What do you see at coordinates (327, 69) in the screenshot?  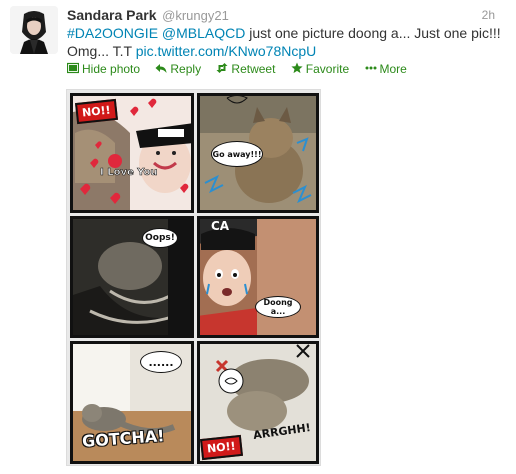 I see `favorite-label: Favorite` at bounding box center [327, 69].